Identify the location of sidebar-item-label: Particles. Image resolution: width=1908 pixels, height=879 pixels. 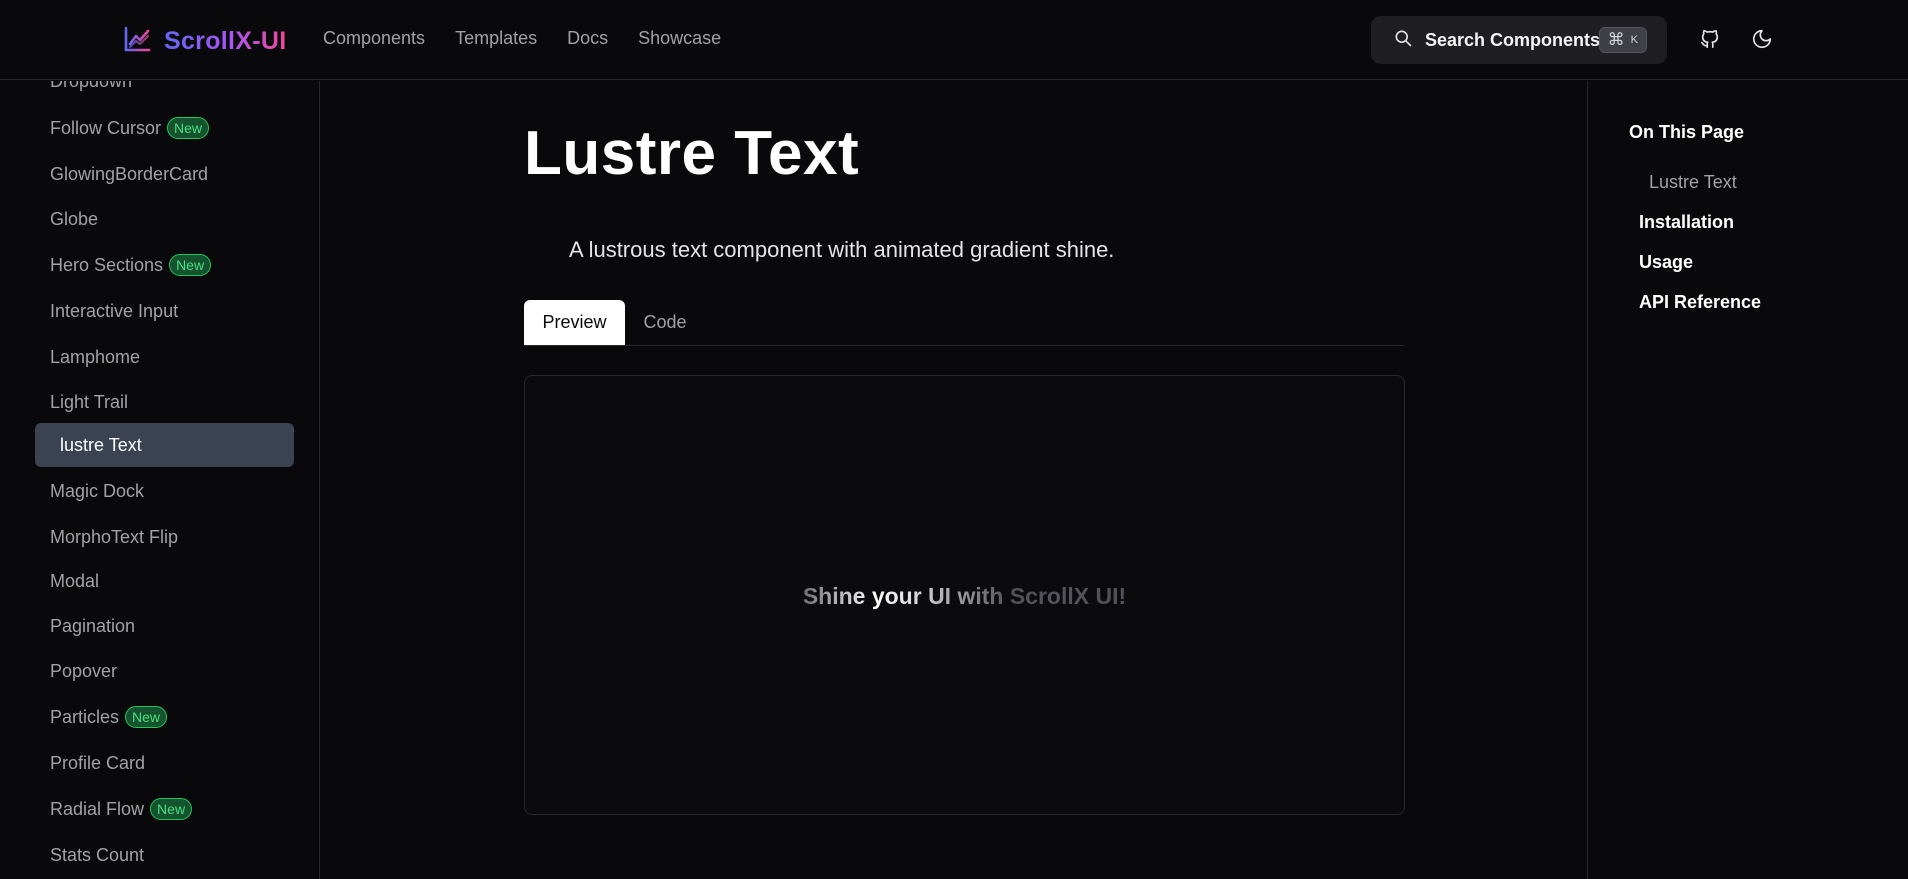
(85, 716).